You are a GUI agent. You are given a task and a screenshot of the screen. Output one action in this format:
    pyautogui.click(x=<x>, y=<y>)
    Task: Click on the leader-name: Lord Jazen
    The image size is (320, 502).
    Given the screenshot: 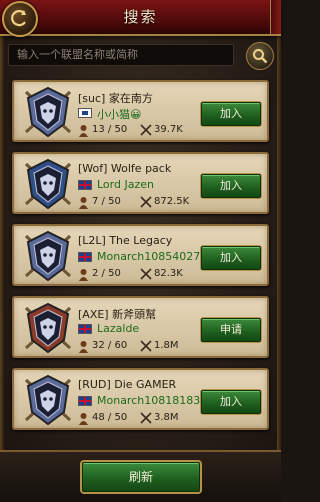 What is the action you would take?
    pyautogui.click(x=125, y=184)
    